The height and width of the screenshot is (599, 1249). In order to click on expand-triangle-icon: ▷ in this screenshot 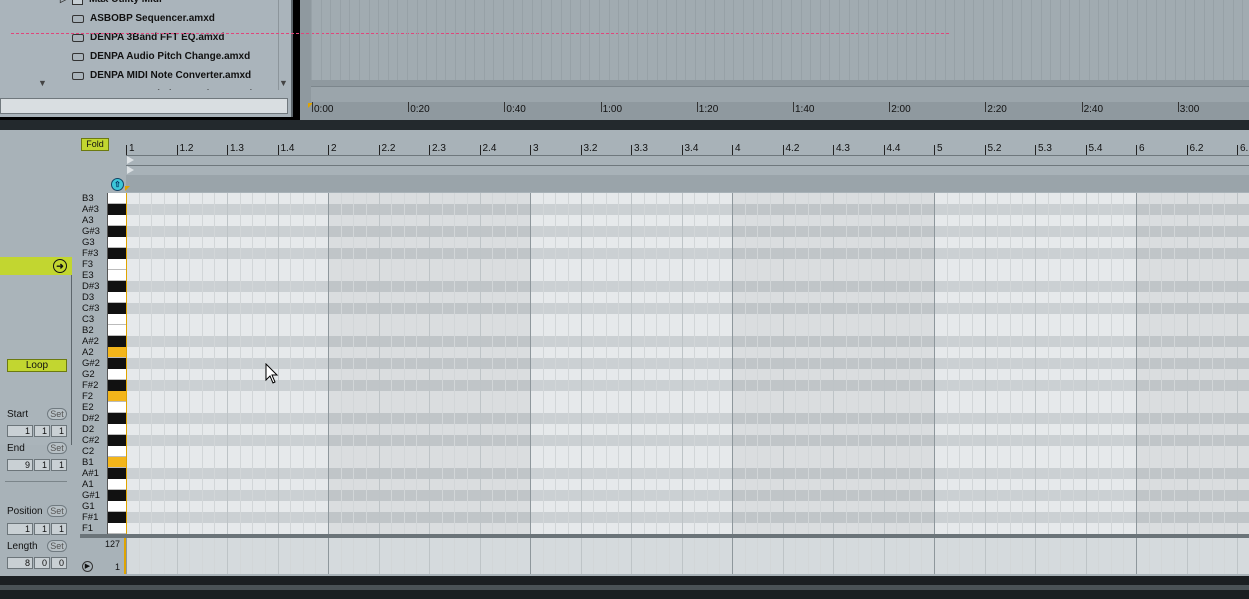, I will do `click(63, 2)`.